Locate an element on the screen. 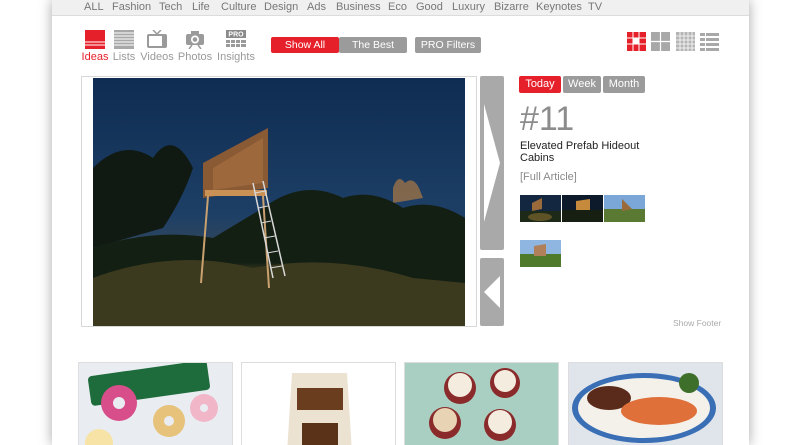 The image size is (800, 445). prev-arrow-button is located at coordinates (492, 292).